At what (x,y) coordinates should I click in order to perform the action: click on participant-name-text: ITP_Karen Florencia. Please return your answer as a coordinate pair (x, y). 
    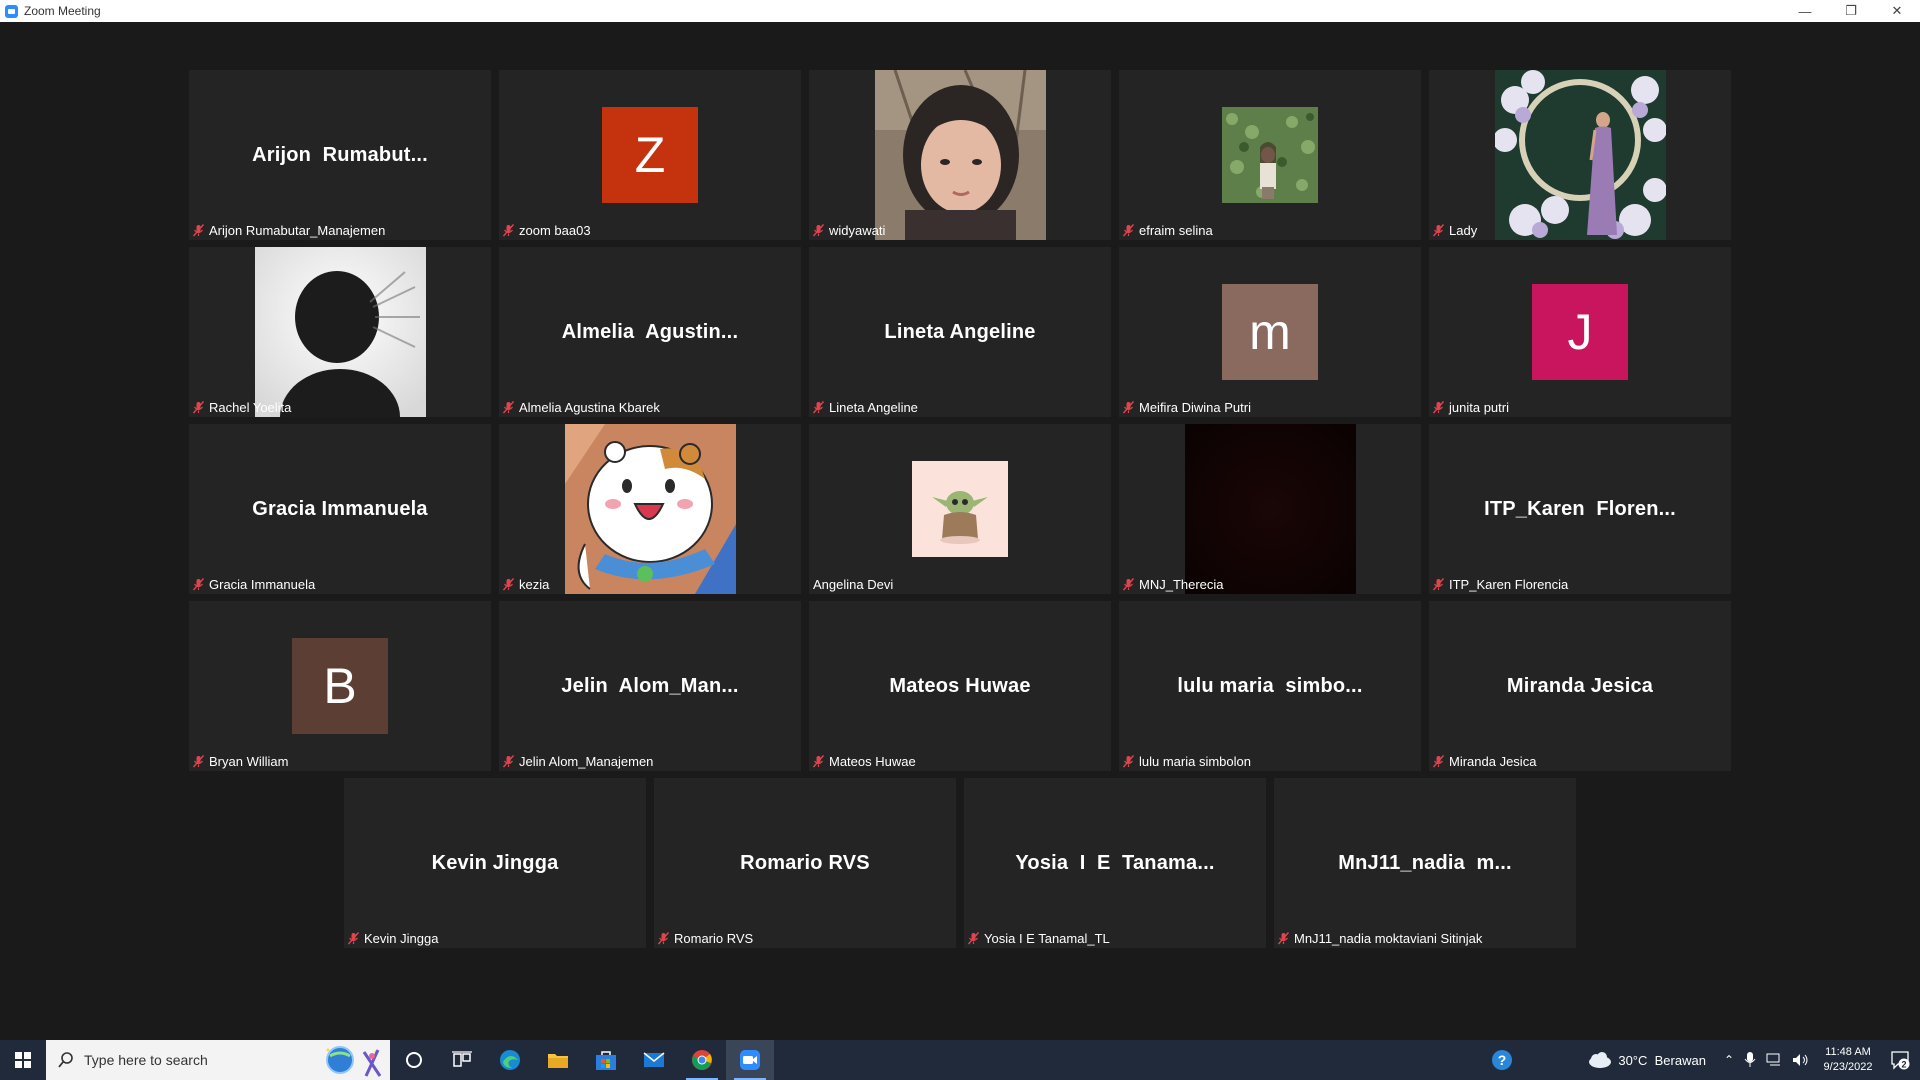
    Looking at the image, I should click on (1509, 584).